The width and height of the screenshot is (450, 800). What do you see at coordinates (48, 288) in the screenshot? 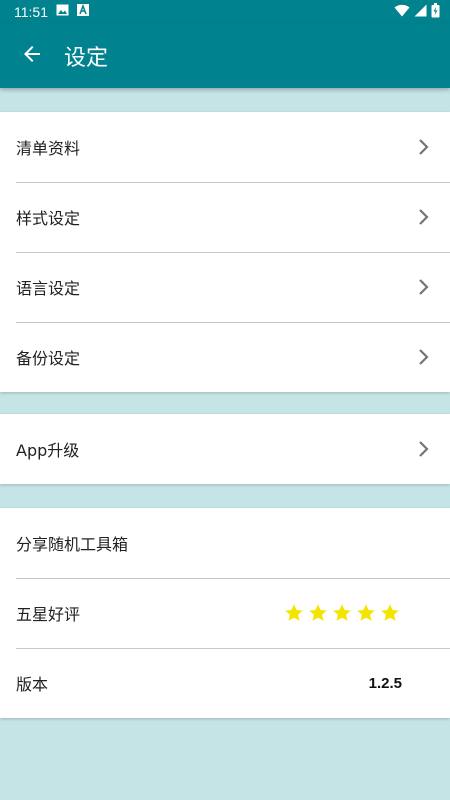
I see `list-item-label: 语言设定` at bounding box center [48, 288].